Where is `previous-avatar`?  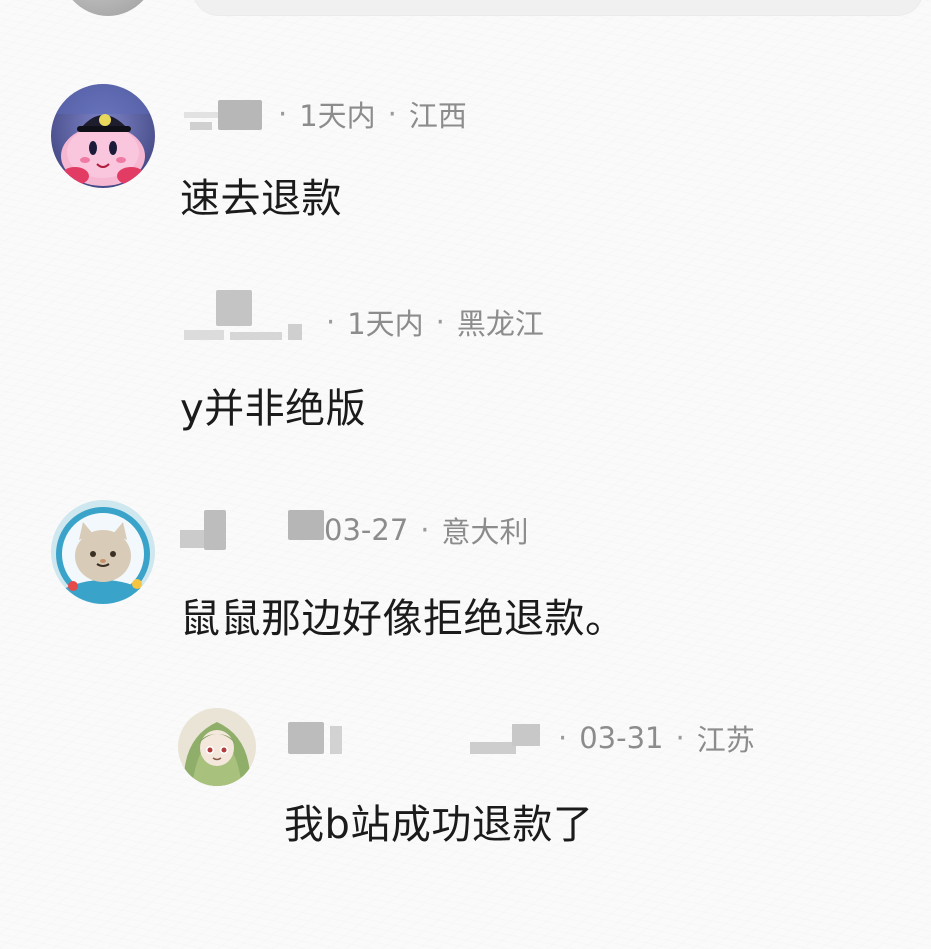
previous-avatar is located at coordinates (108, 8).